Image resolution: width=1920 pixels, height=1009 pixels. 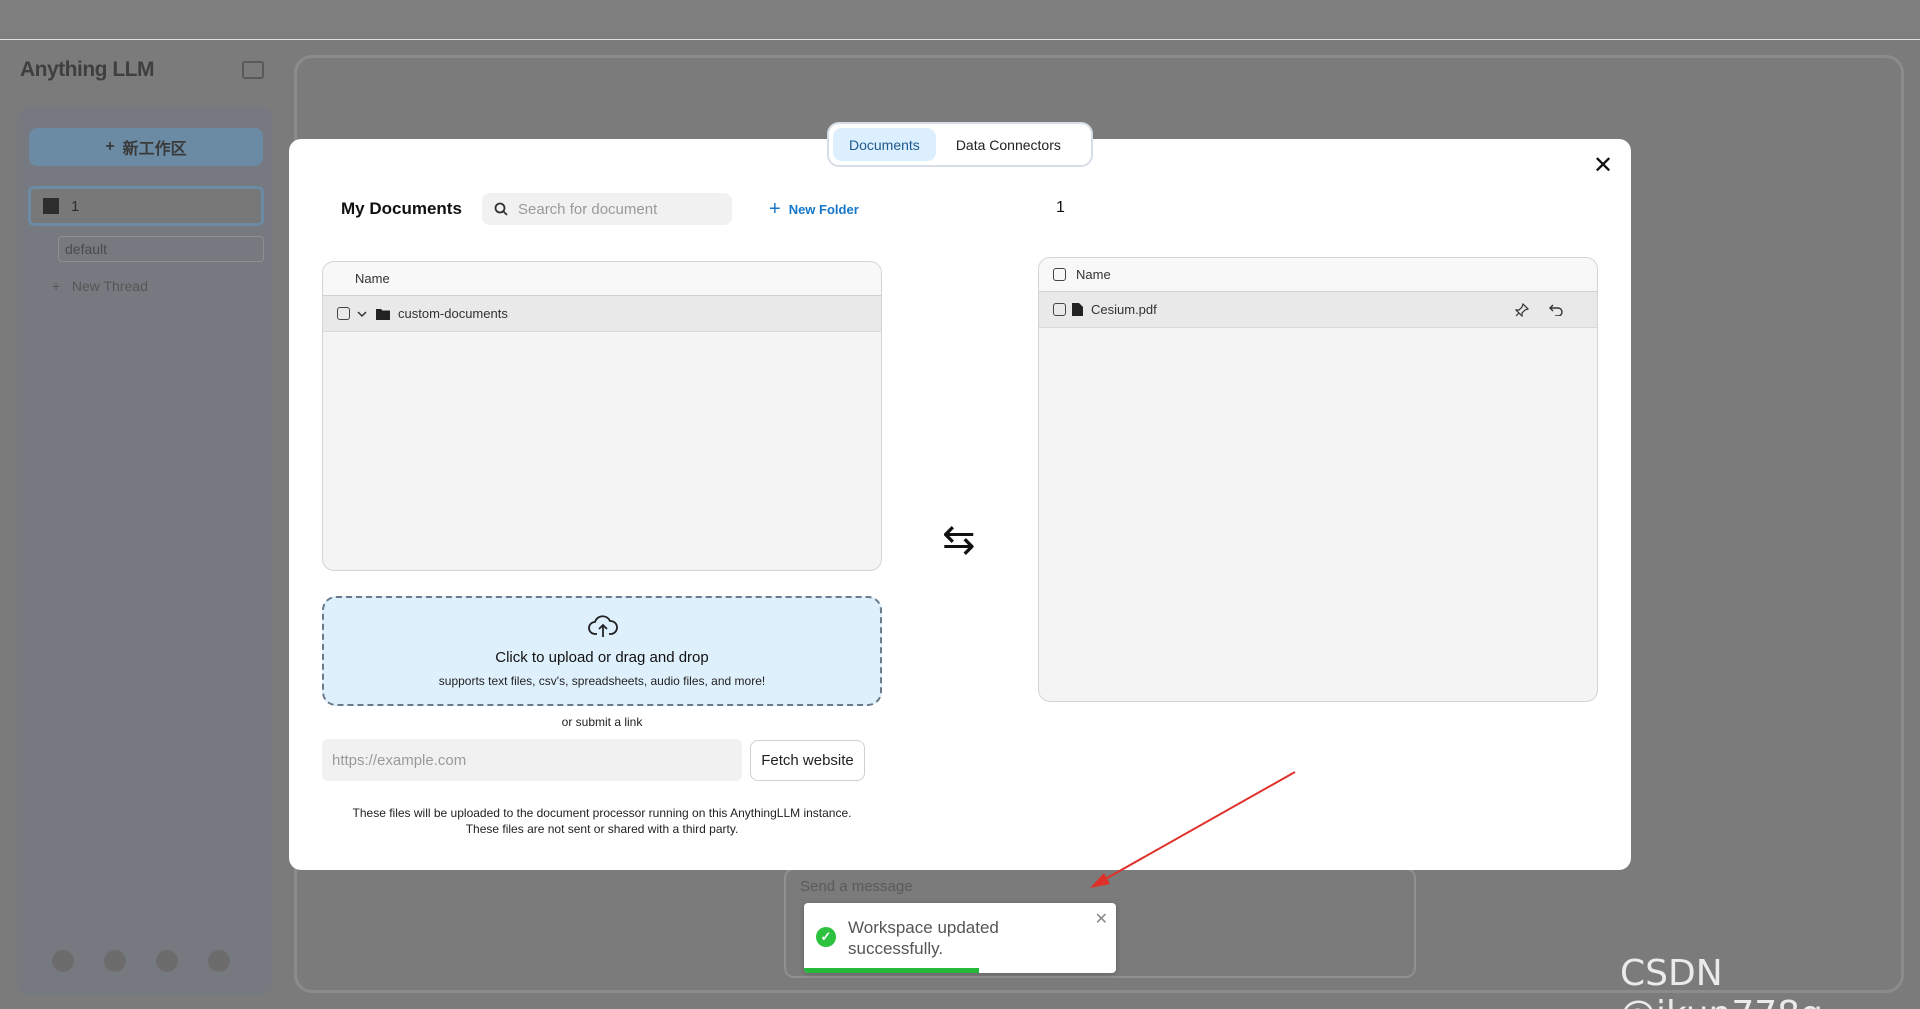 I want to click on wrench-icon, so click(x=219, y=961).